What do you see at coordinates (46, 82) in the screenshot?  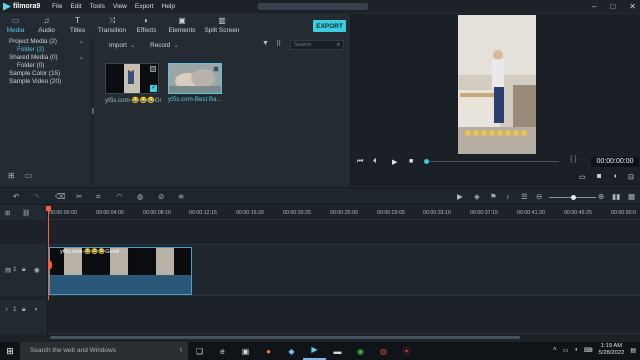 I see `tree-sample-video: Sample Video (20)` at bounding box center [46, 82].